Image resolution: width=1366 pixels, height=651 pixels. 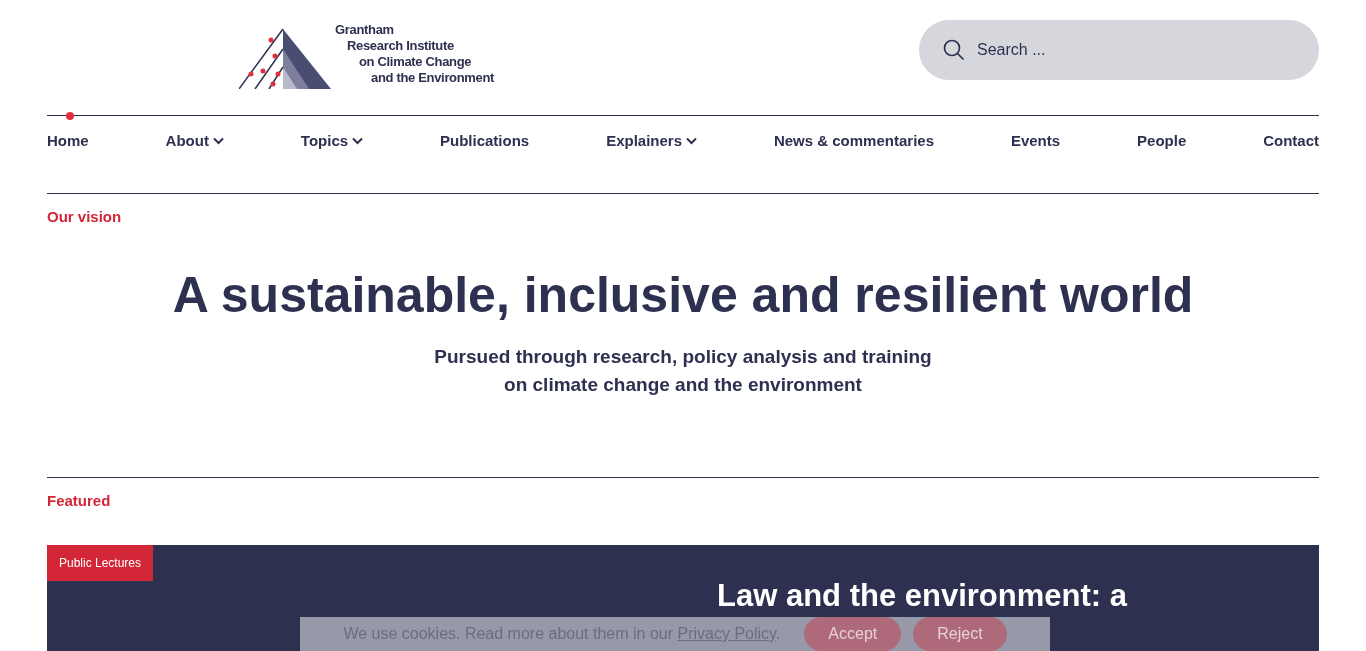 I want to click on section-label: Our vision, so click(x=85, y=217).